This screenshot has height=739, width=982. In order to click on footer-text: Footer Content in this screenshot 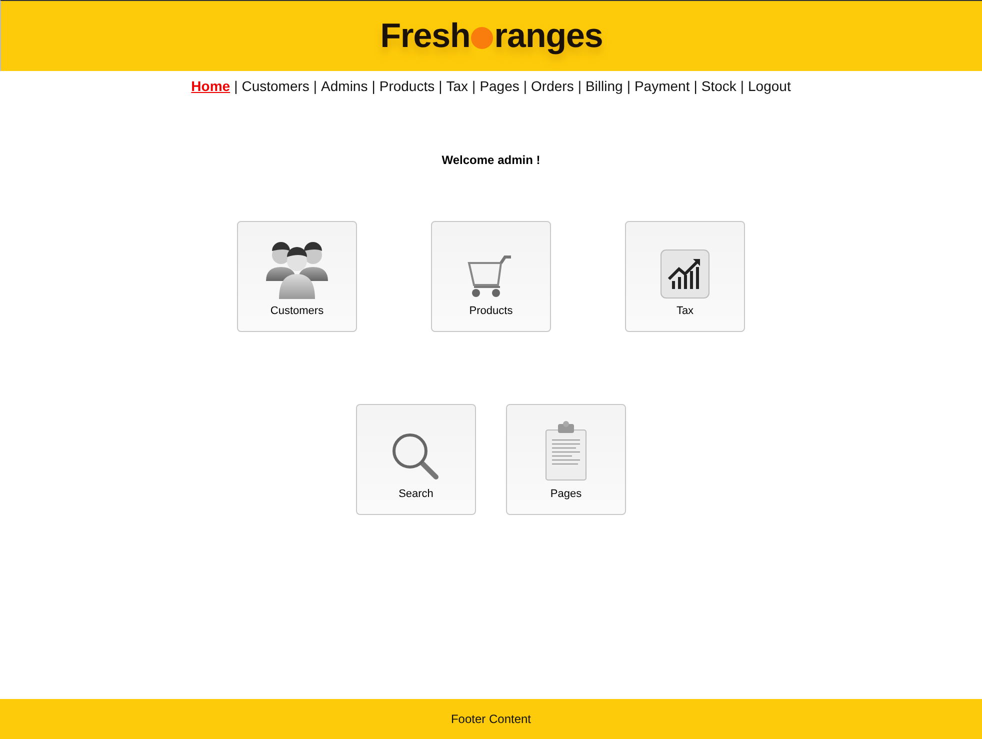, I will do `click(491, 719)`.